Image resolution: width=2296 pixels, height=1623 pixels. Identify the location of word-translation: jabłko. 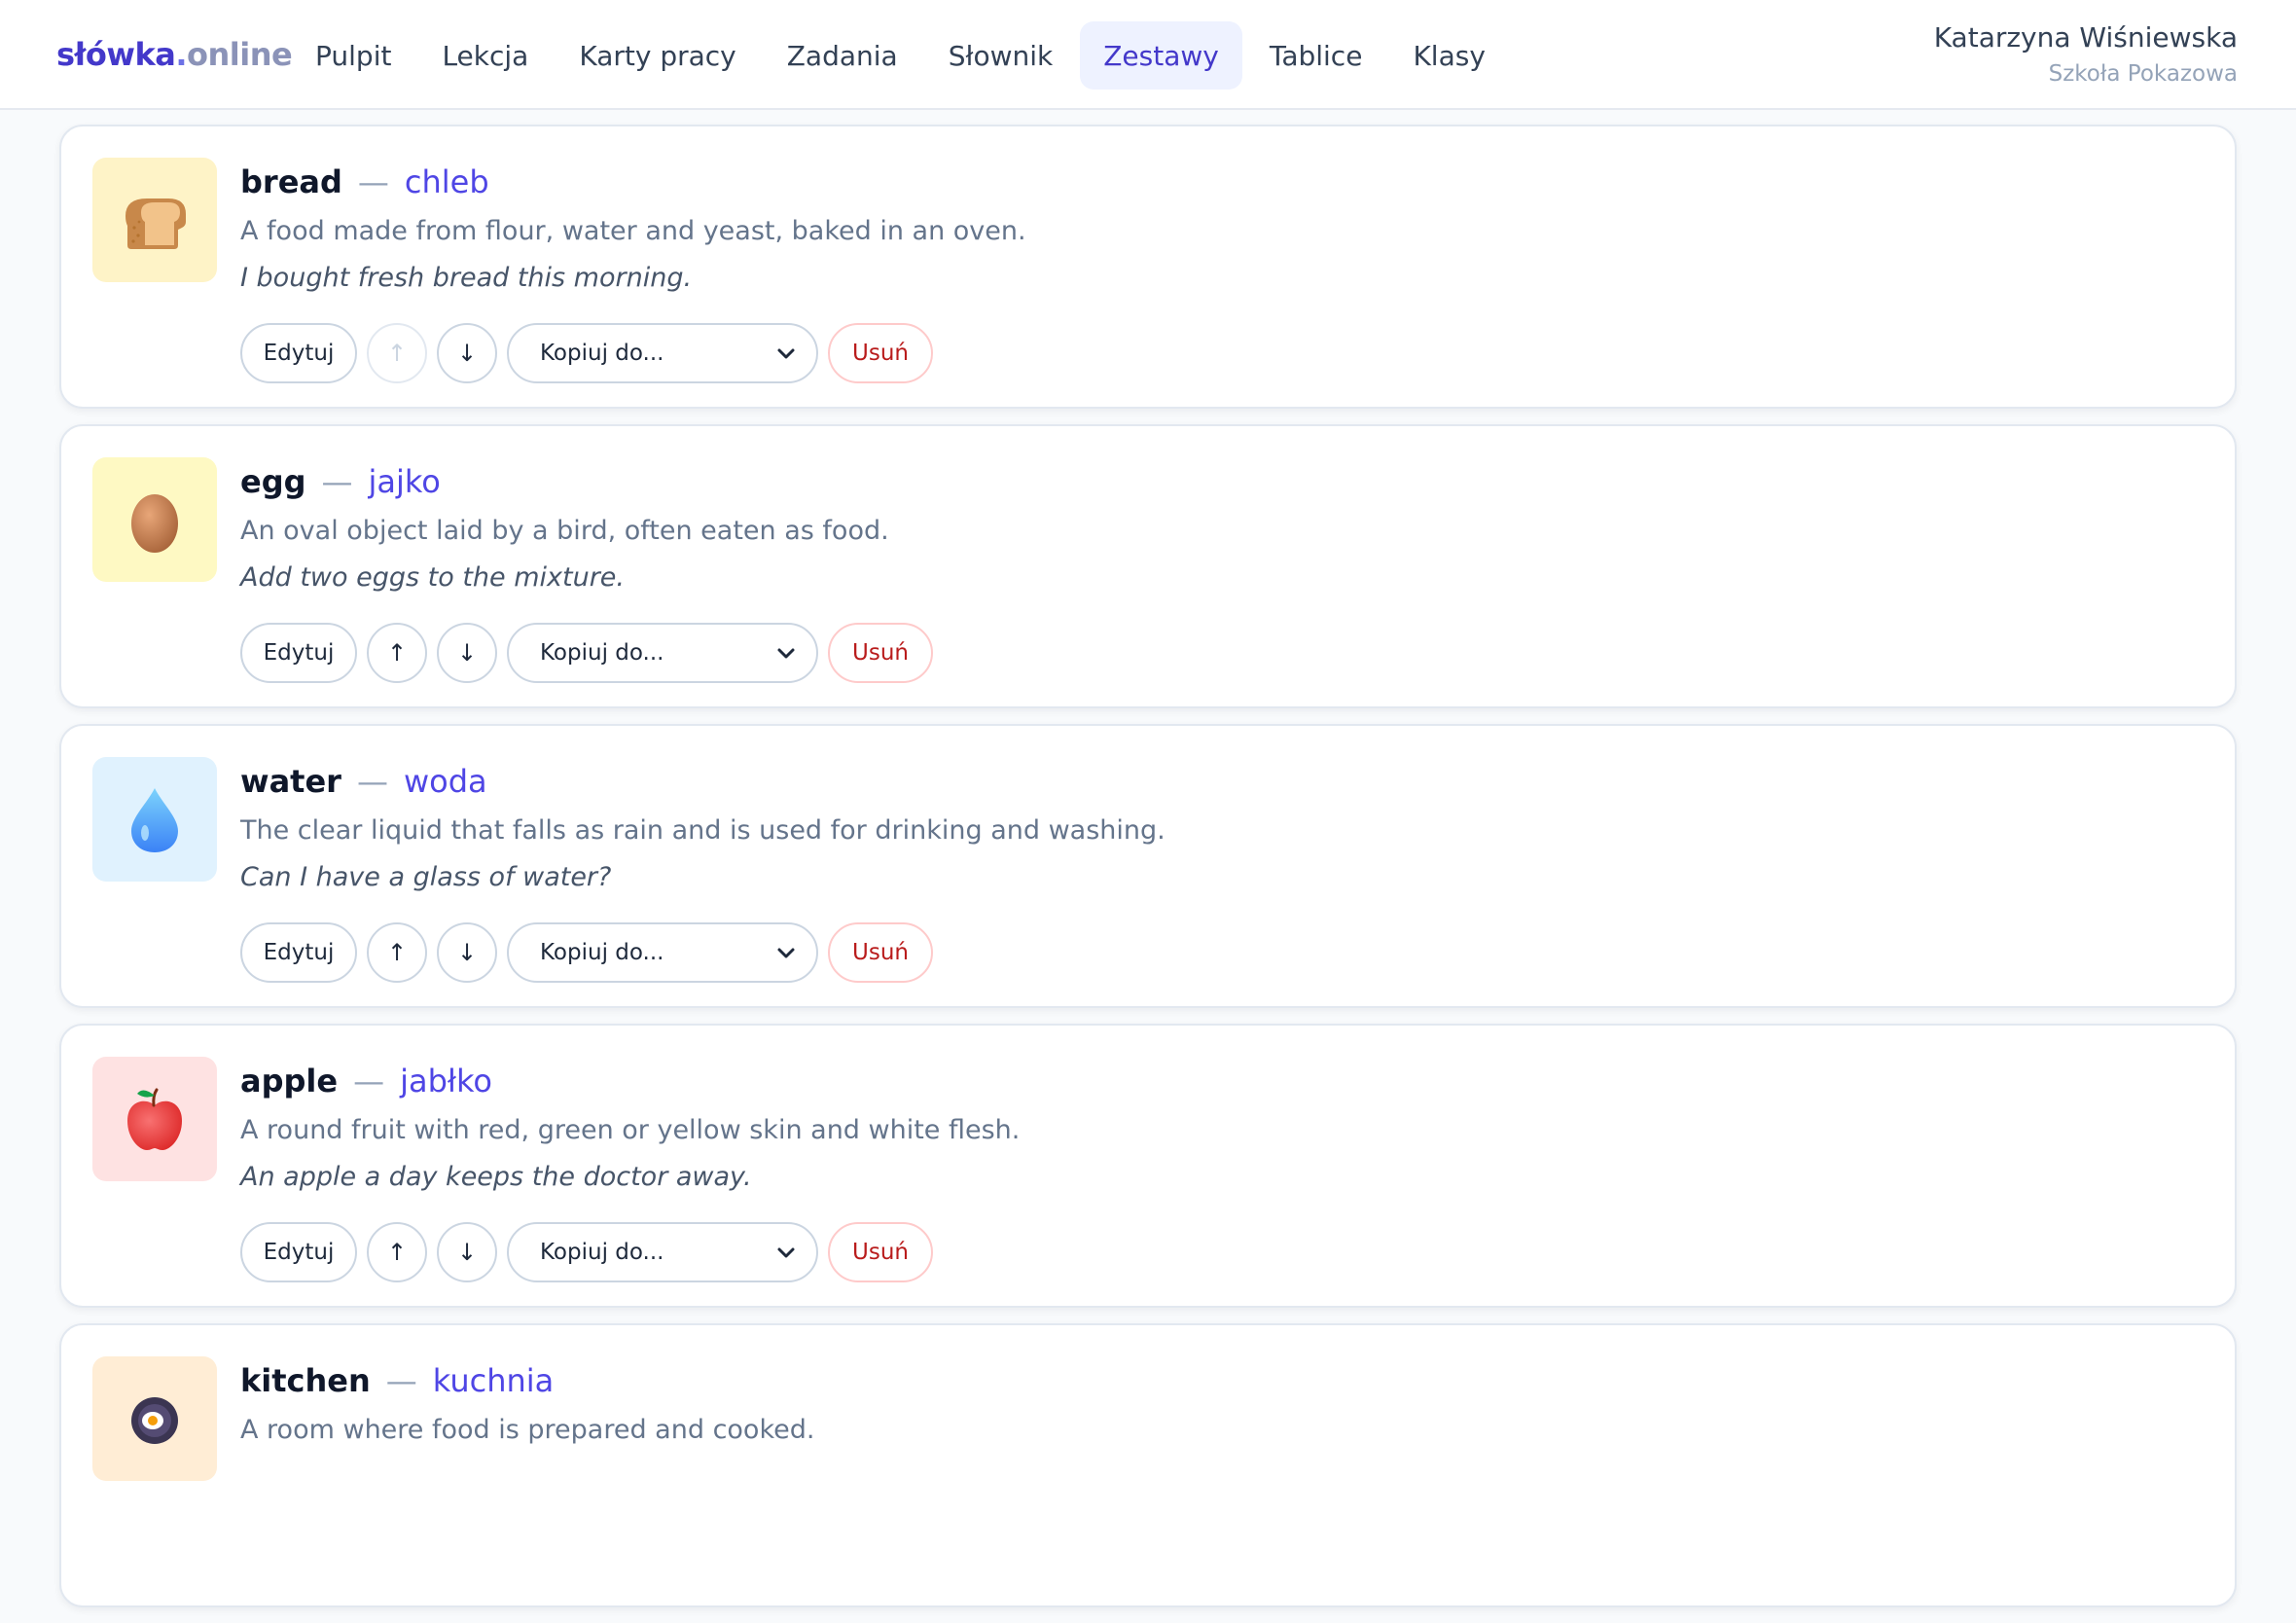
(446, 1081).